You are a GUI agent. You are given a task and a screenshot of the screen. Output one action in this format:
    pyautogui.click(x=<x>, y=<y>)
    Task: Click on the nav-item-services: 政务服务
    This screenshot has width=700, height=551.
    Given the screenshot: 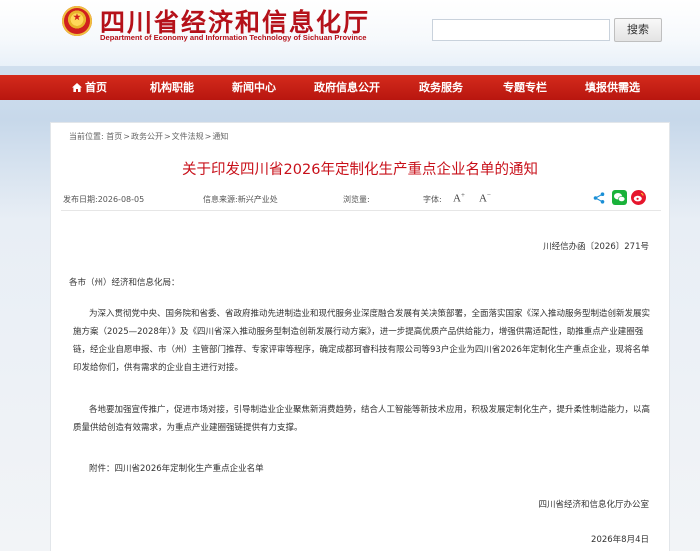 What is the action you would take?
    pyautogui.click(x=441, y=87)
    